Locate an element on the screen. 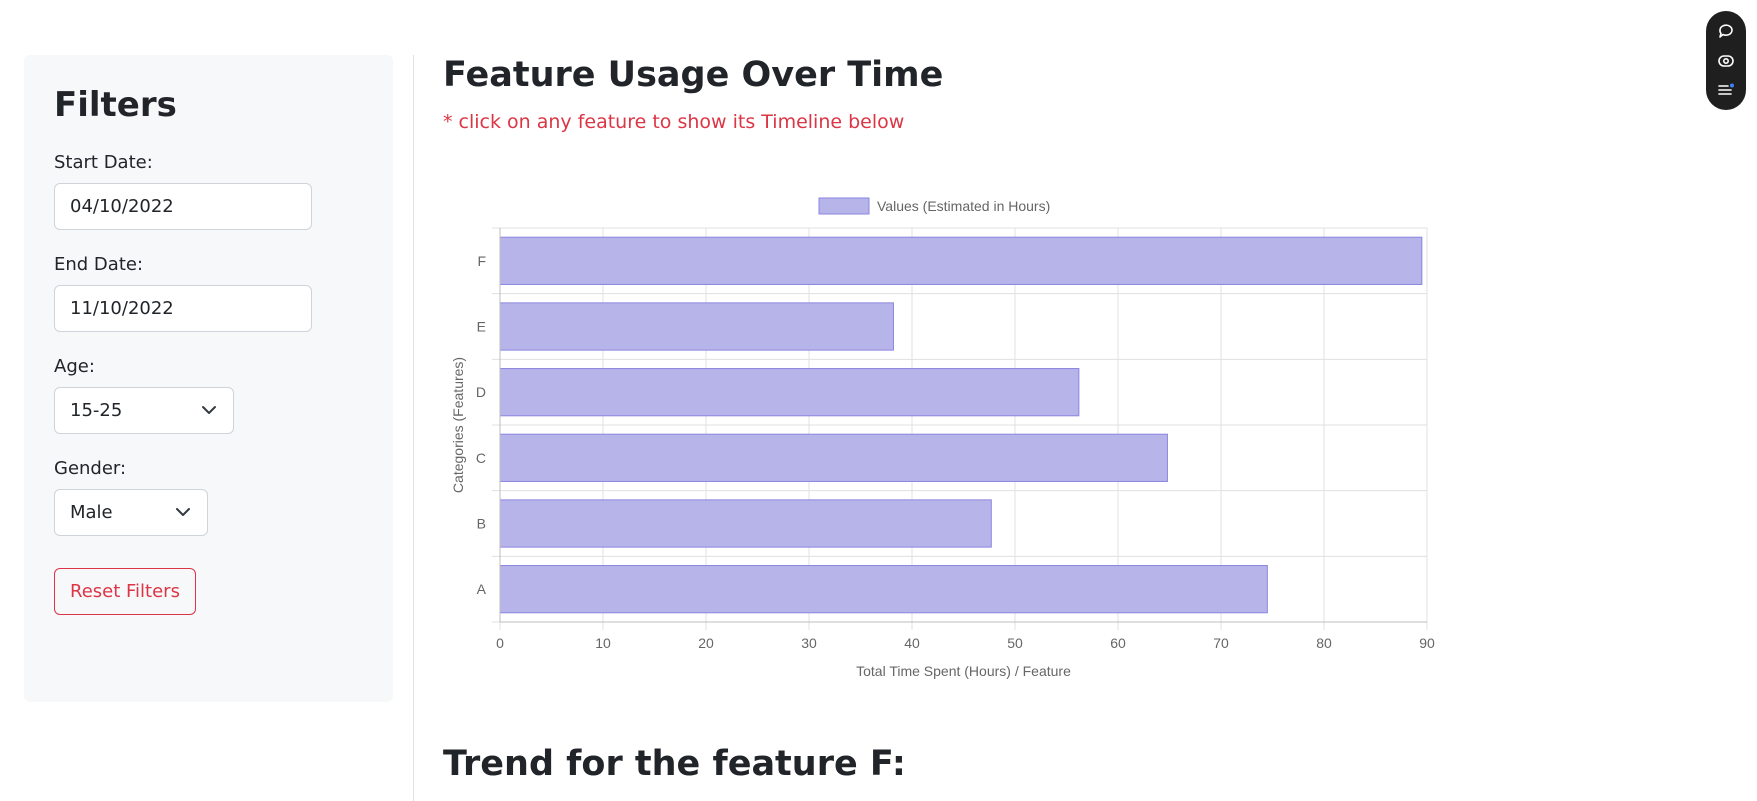  bar-E is located at coordinates (696, 326).